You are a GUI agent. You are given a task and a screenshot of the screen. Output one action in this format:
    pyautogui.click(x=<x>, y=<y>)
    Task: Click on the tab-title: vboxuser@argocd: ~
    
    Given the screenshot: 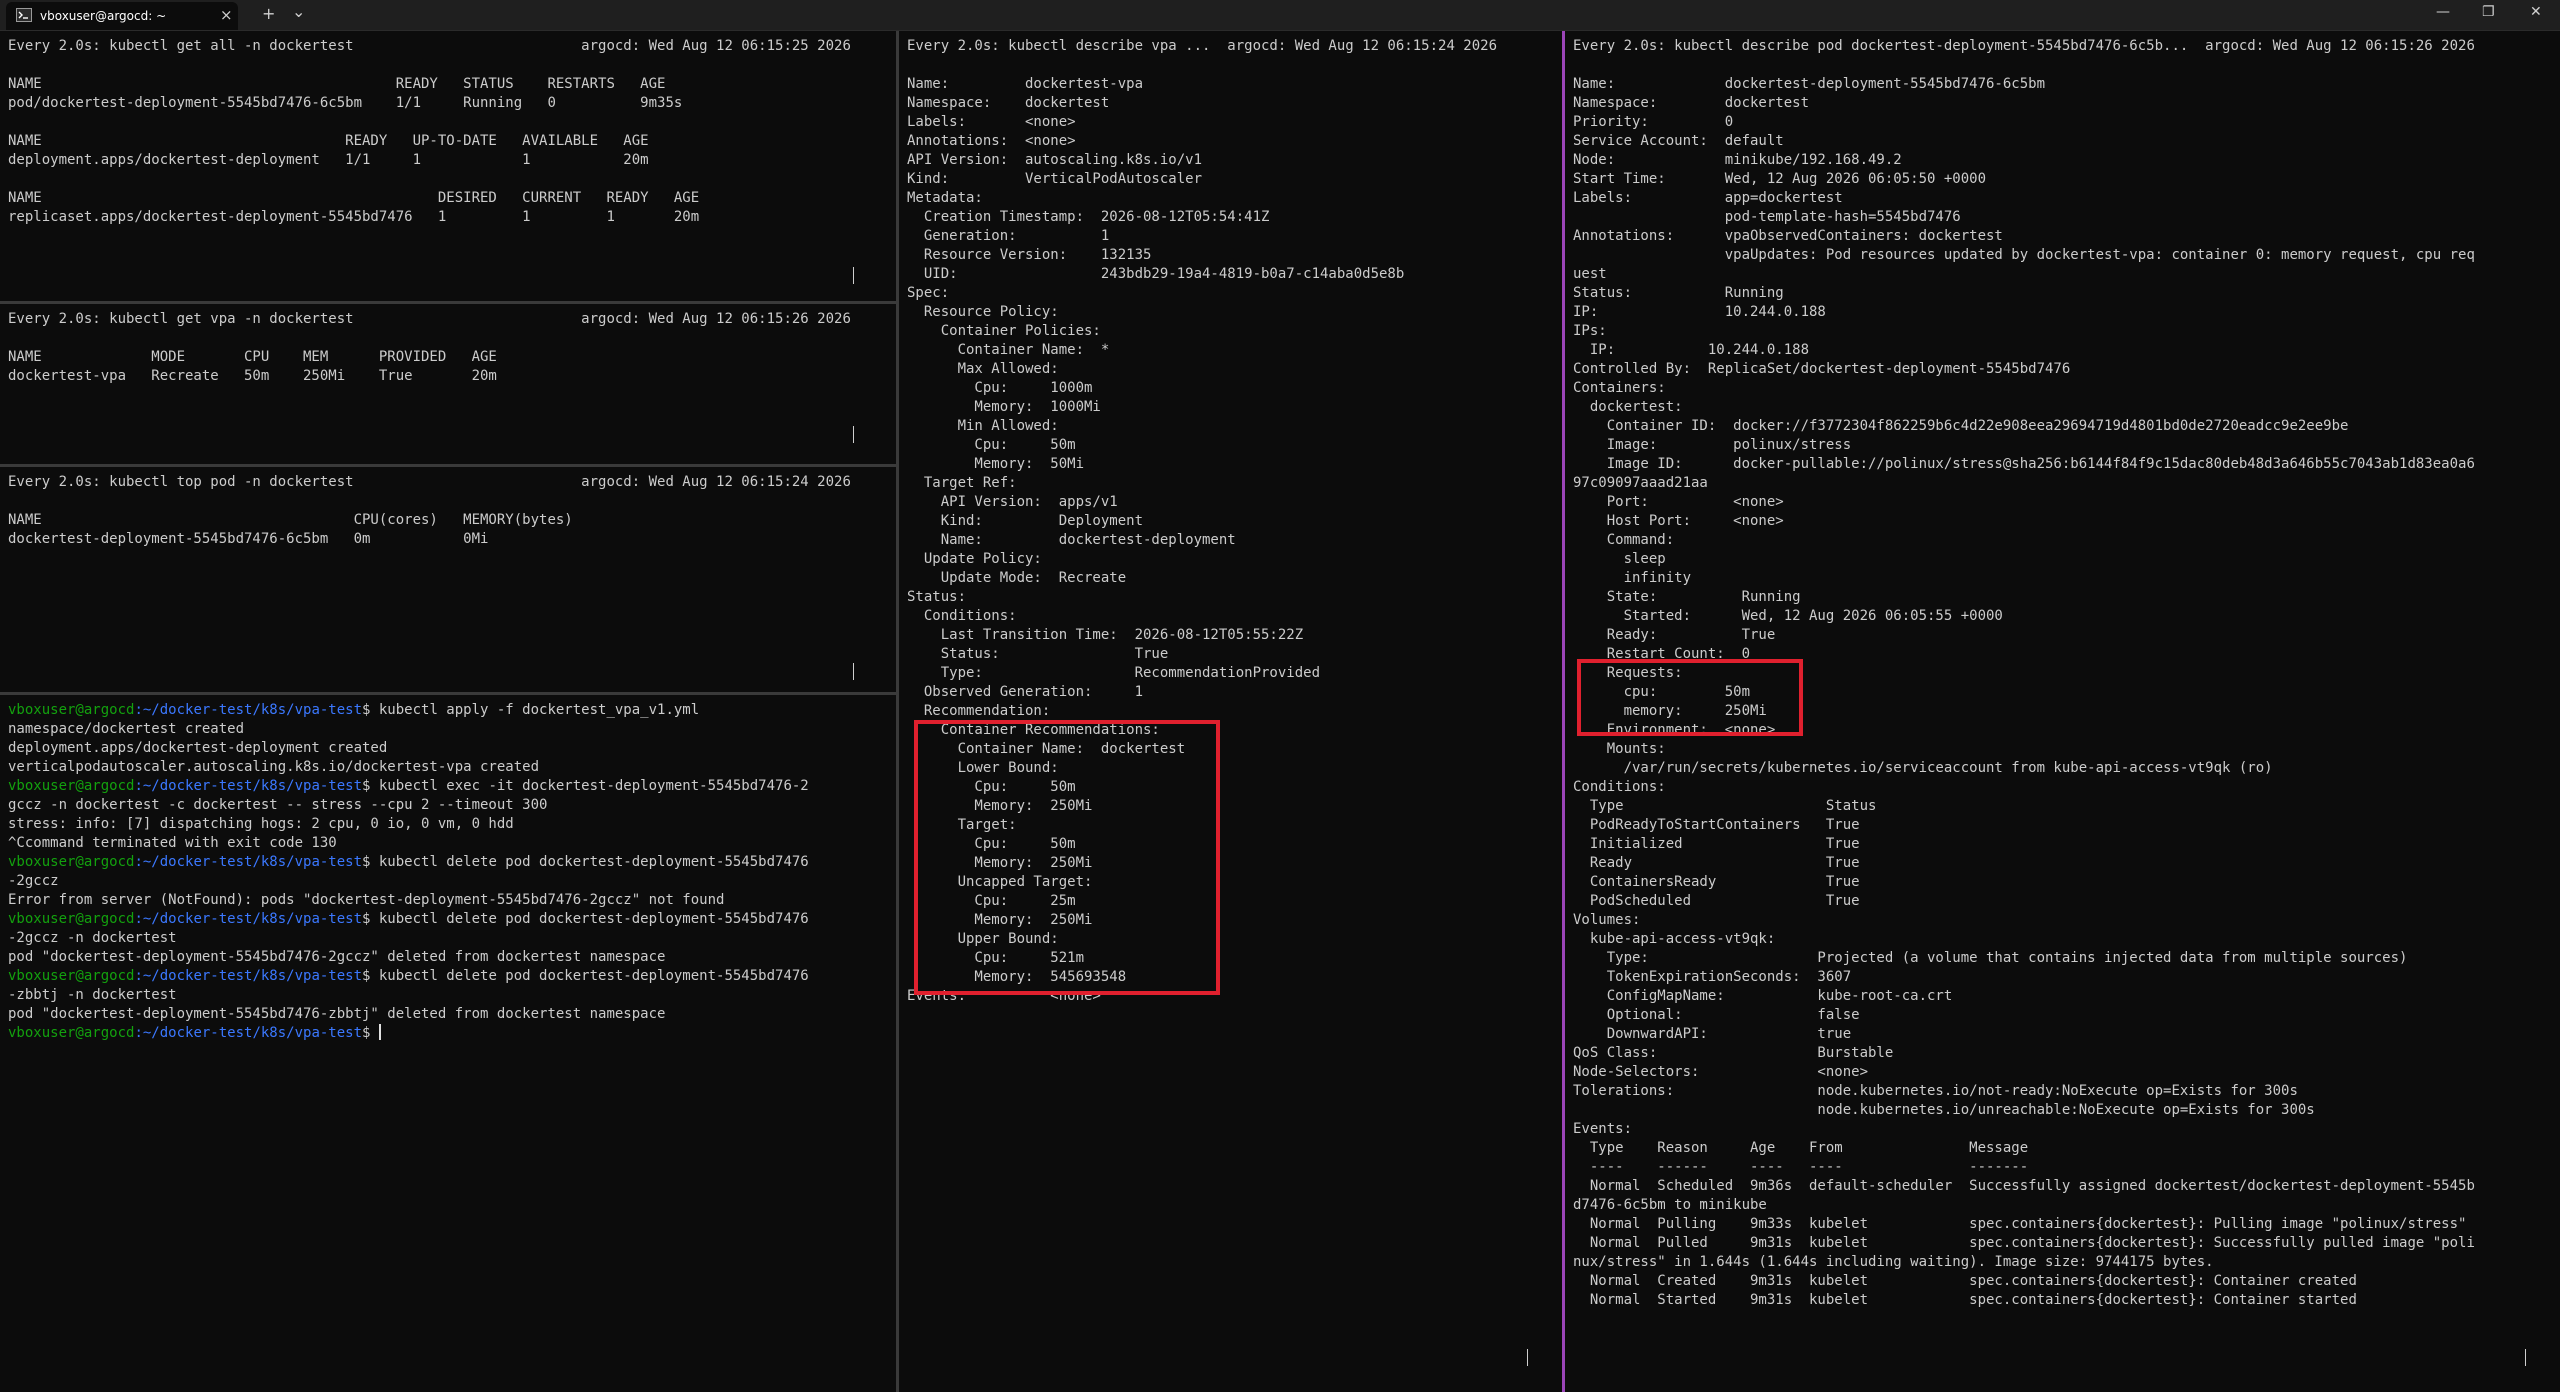 What is the action you would take?
    pyautogui.click(x=103, y=16)
    